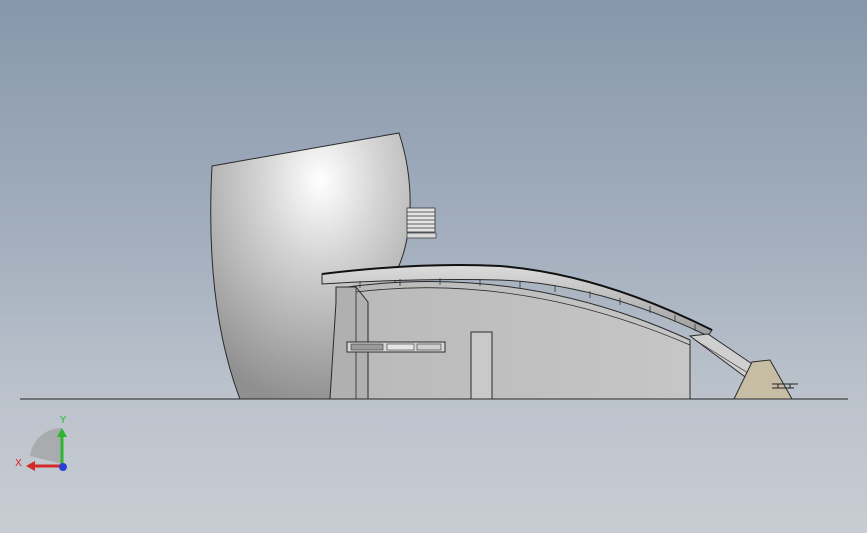 The image size is (867, 533). I want to click on triad-axes, so click(46, 449).